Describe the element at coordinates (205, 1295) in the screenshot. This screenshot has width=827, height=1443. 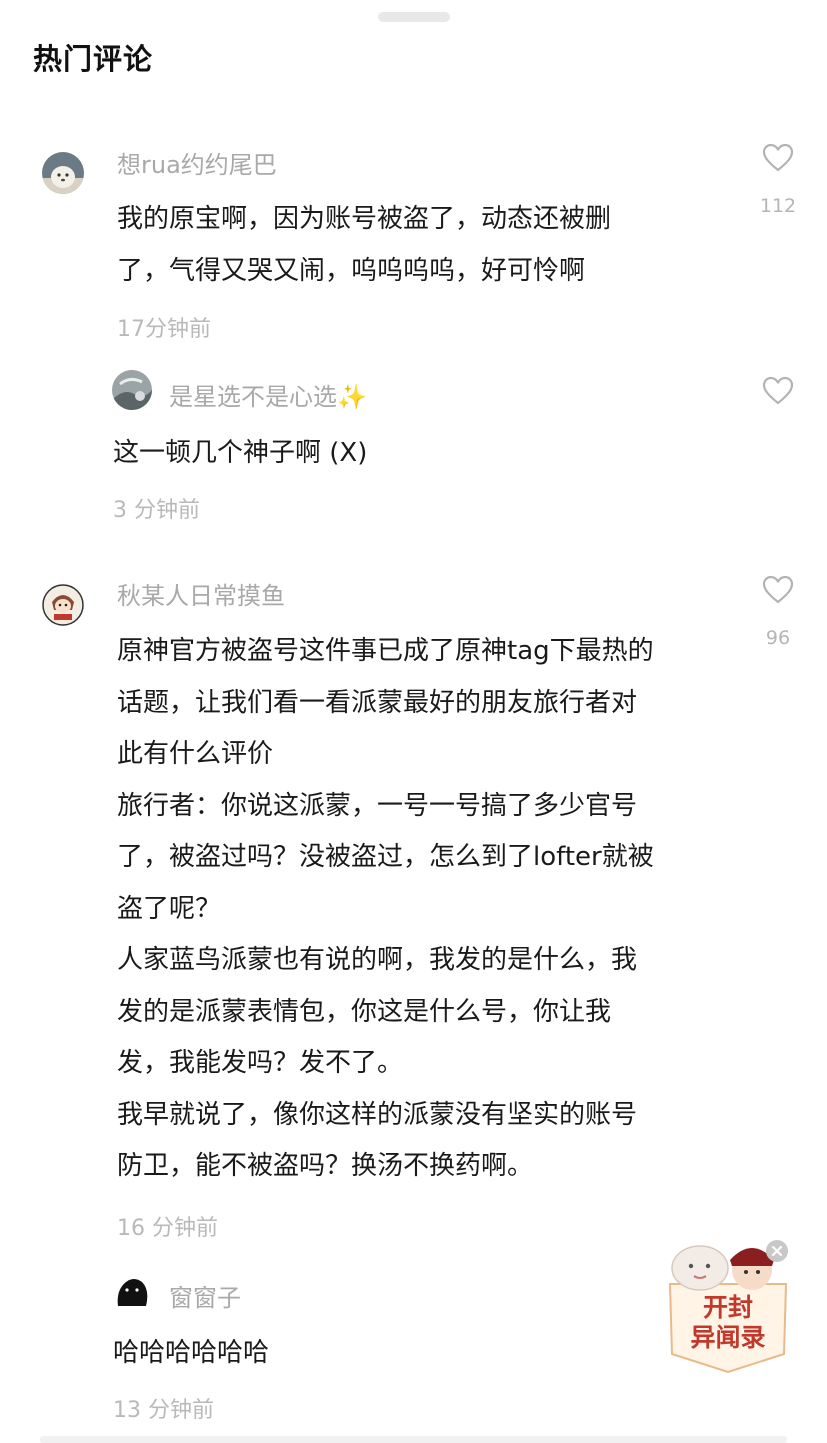
I see `reply-username: 窗窗子` at that location.